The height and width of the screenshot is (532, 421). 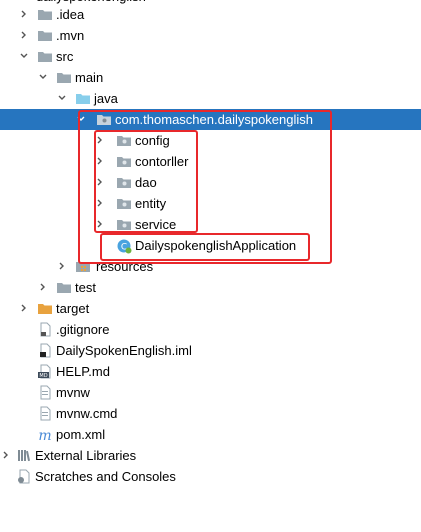 I want to click on scratches-icon, so click(x=24, y=476).